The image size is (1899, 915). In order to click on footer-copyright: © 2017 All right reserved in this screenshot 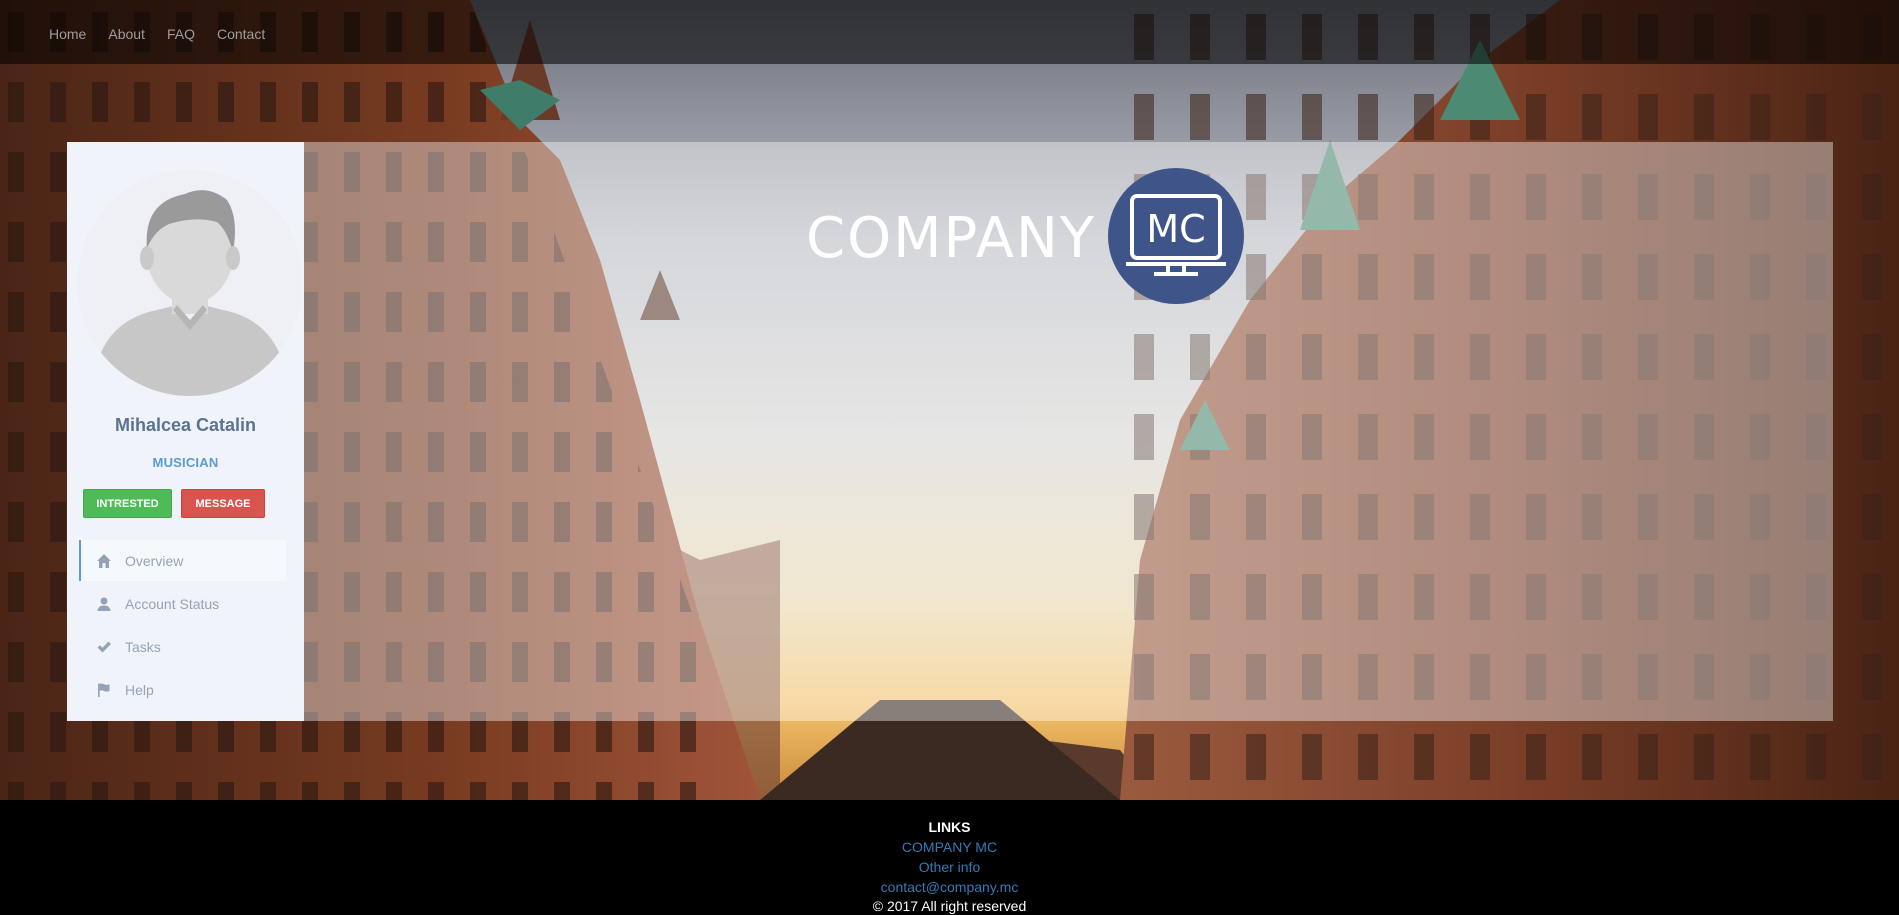, I will do `click(949, 906)`.